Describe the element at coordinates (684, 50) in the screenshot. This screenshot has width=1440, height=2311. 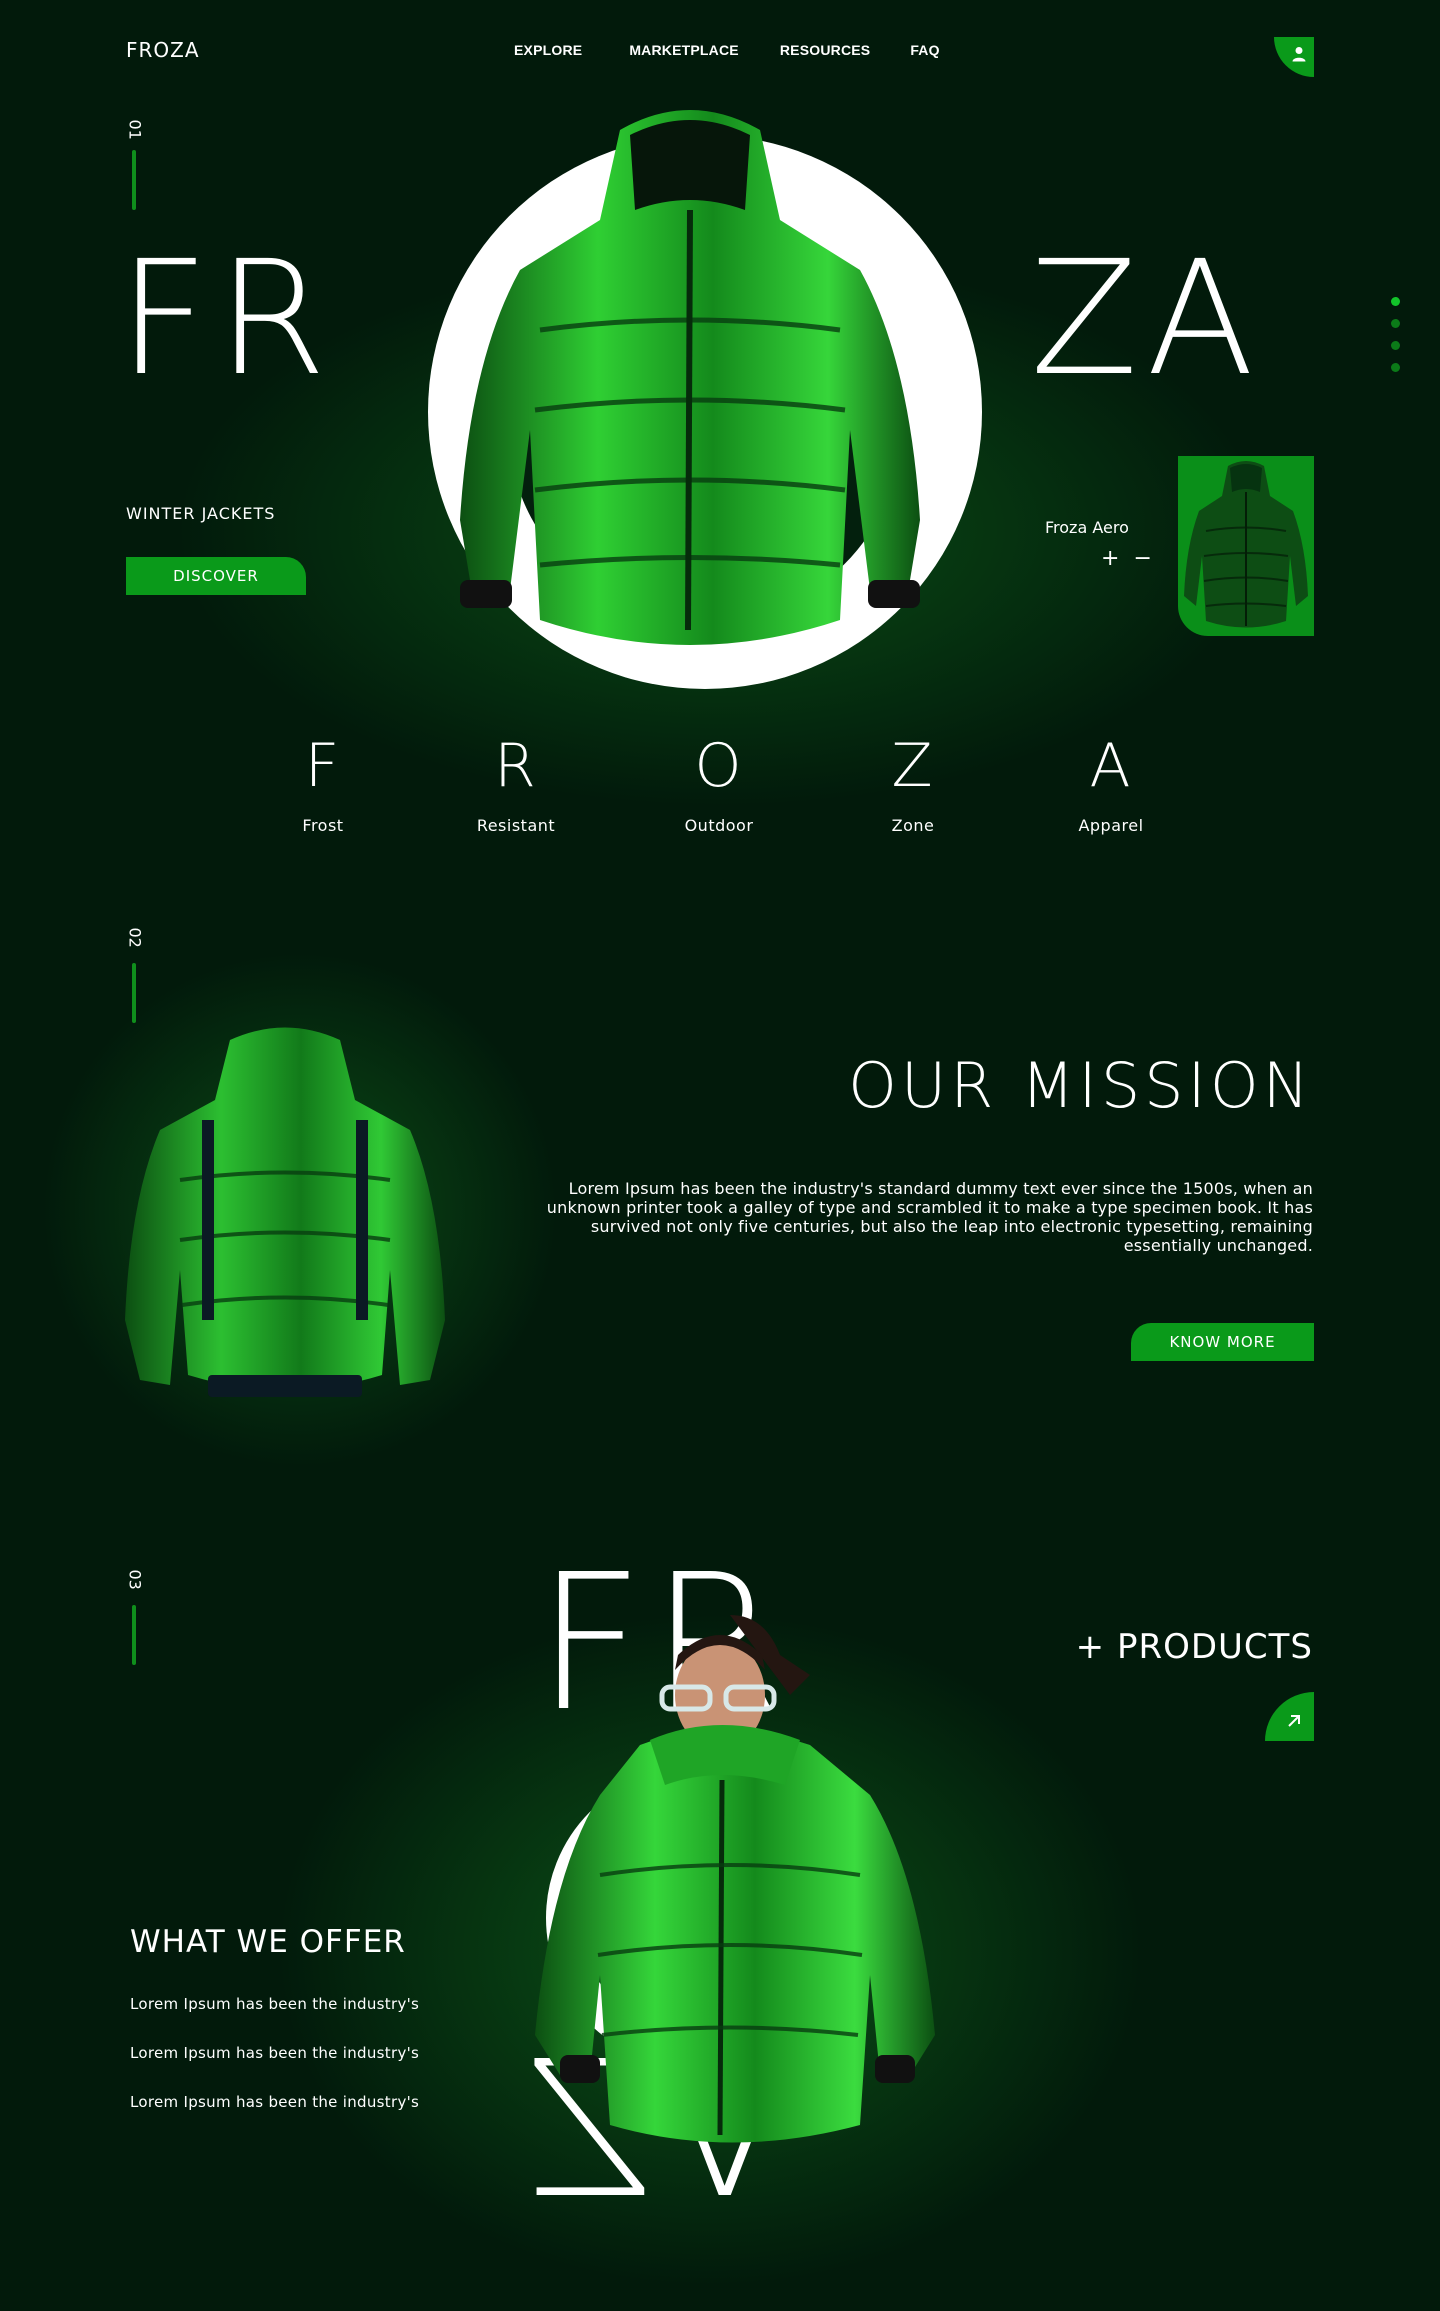
I see `nav-marketplace: MARKETPLACE` at that location.